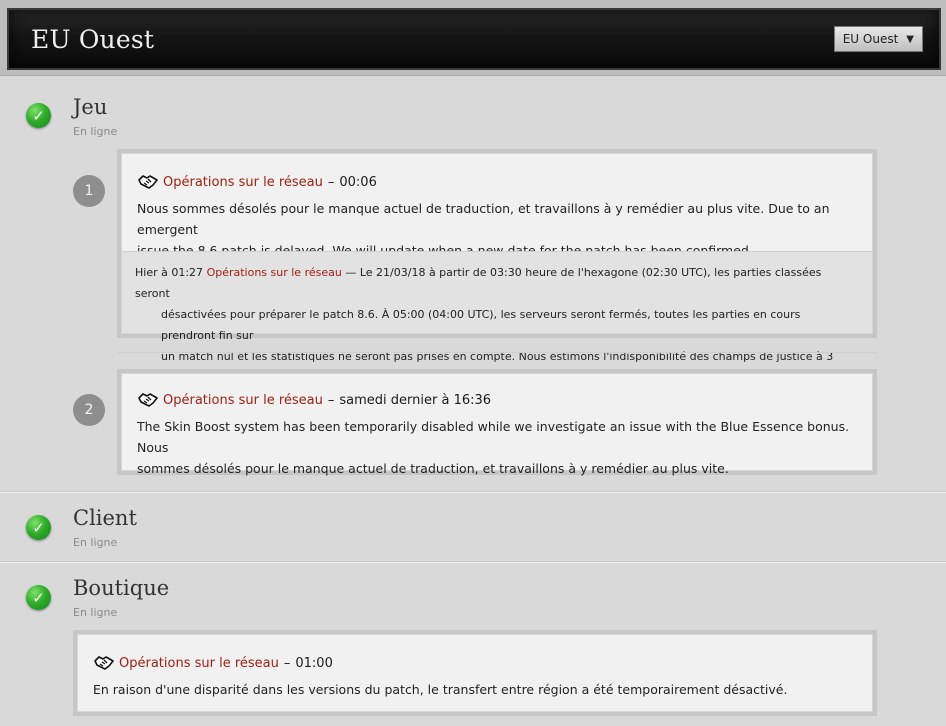 Image resolution: width=946 pixels, height=726 pixels. What do you see at coordinates (95, 131) in the screenshot?
I see `service-status-jeu: En ligne` at bounding box center [95, 131].